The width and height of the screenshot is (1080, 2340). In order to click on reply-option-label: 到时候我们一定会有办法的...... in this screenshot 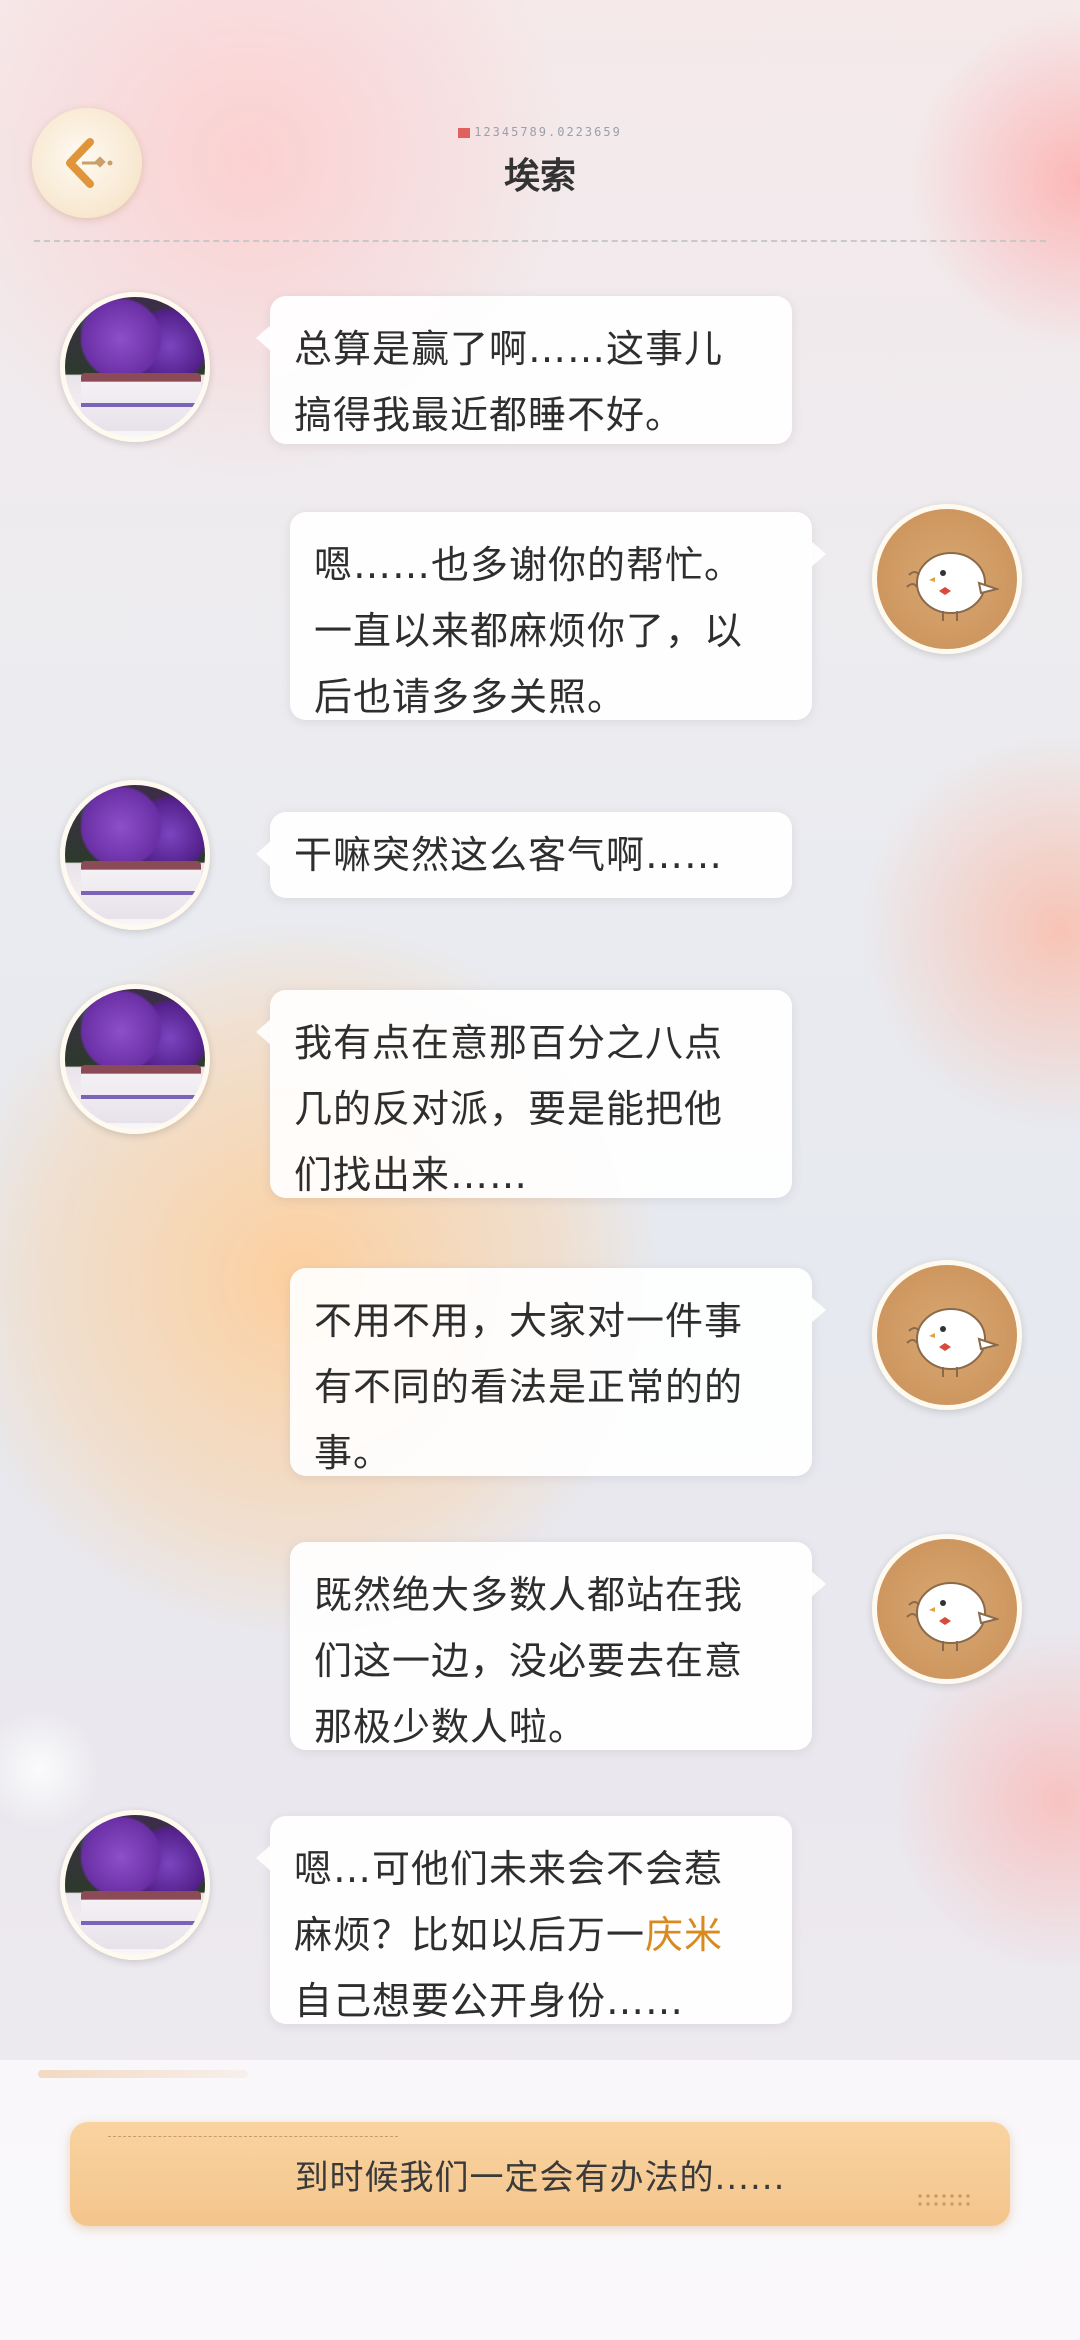, I will do `click(540, 2177)`.